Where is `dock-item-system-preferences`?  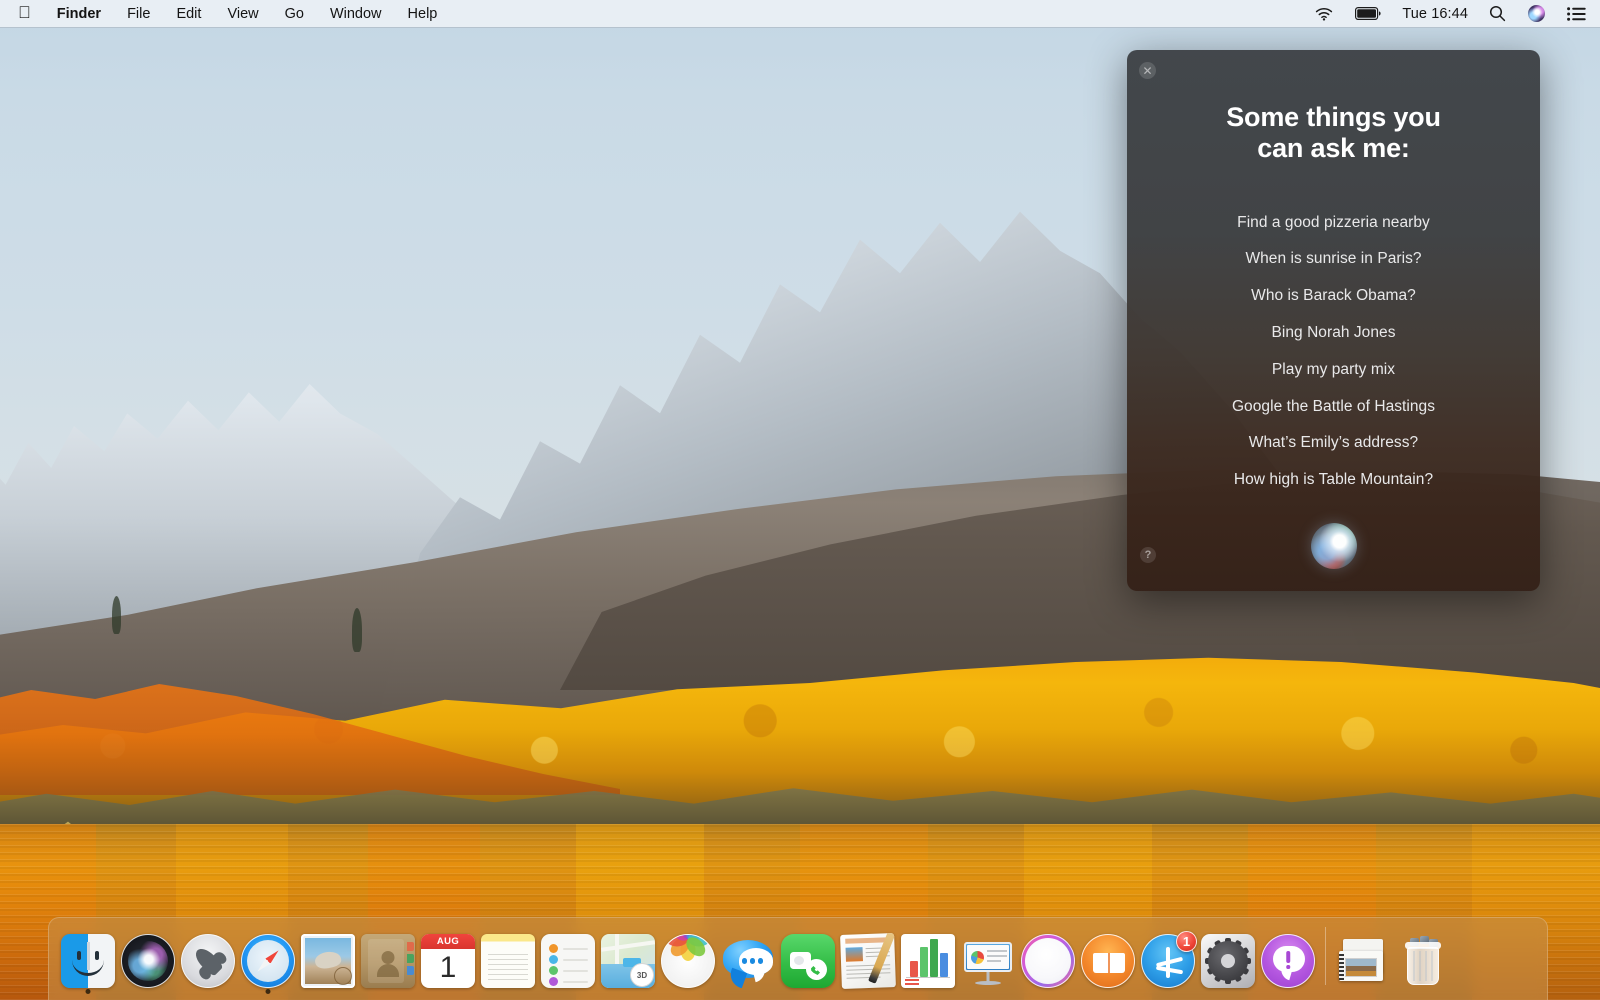
dock-item-system-preferences is located at coordinates (1228, 957).